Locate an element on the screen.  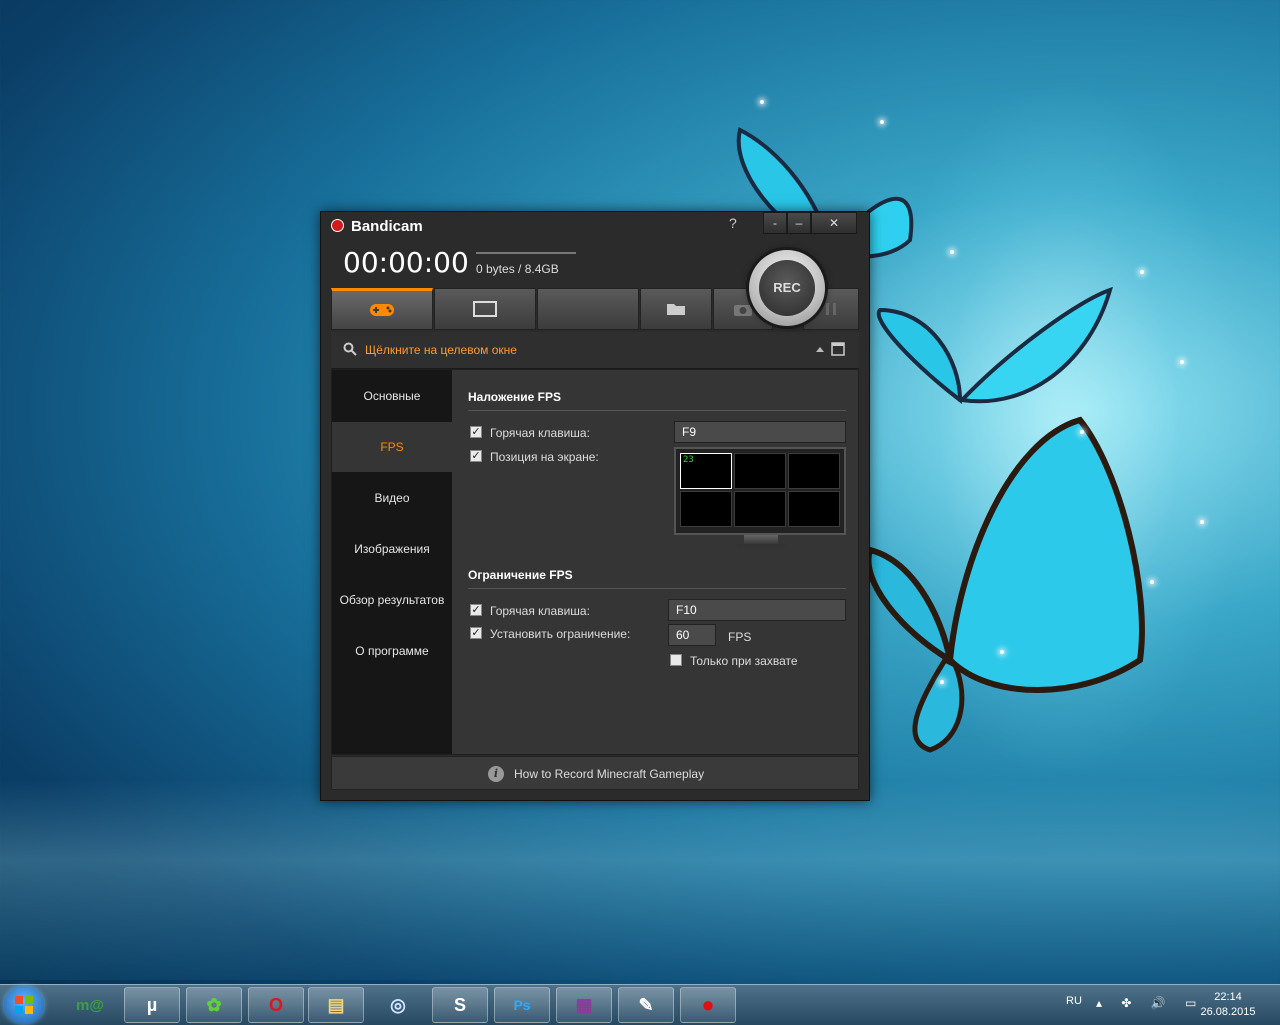
sidebar-item-images: Изображения is located at coordinates (392, 549).